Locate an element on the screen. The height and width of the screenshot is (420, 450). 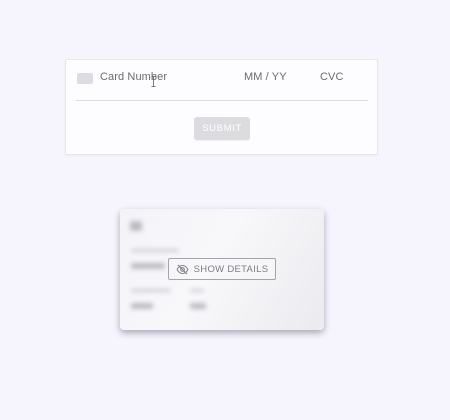
show-details-label: SHOW DETAILS is located at coordinates (231, 269).